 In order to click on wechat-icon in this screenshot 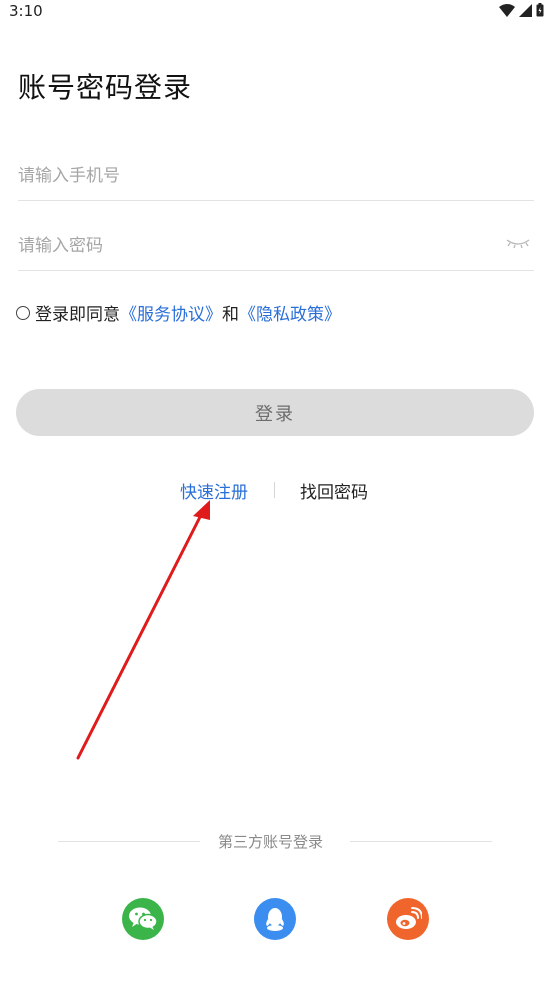, I will do `click(143, 918)`.